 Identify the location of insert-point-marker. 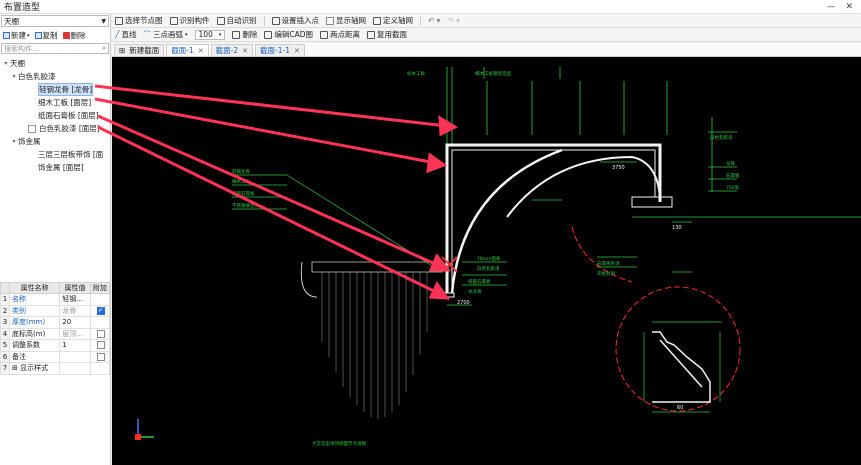
(449, 264).